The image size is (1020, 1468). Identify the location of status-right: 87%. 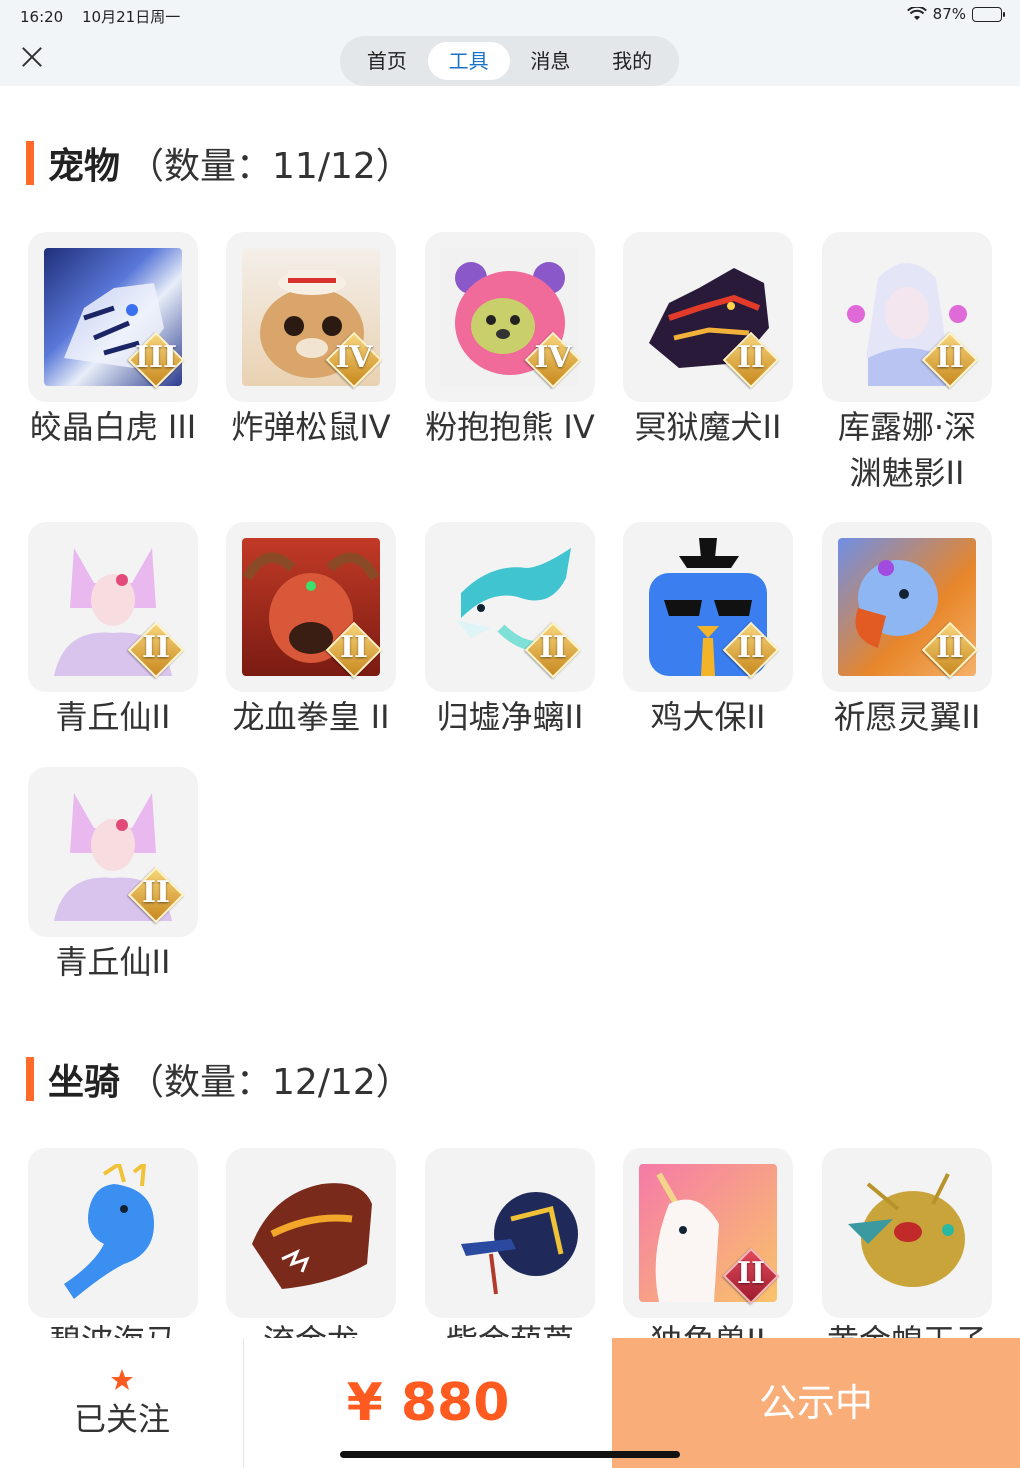
(955, 14).